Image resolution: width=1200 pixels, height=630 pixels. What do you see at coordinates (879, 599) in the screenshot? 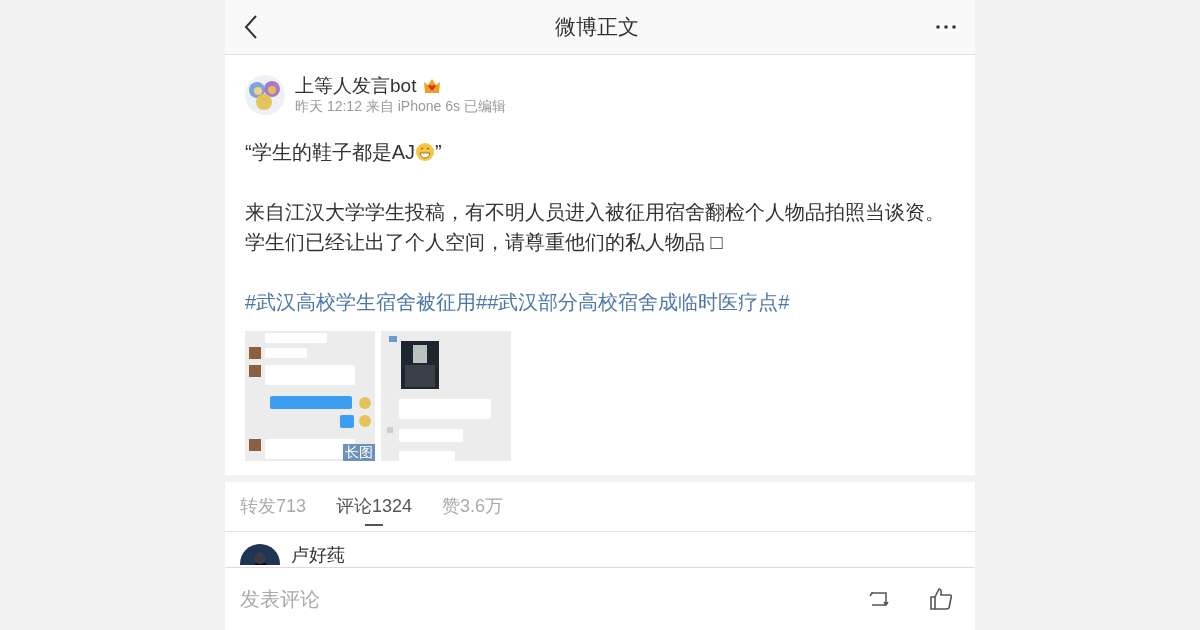
I see `repost-icon` at bounding box center [879, 599].